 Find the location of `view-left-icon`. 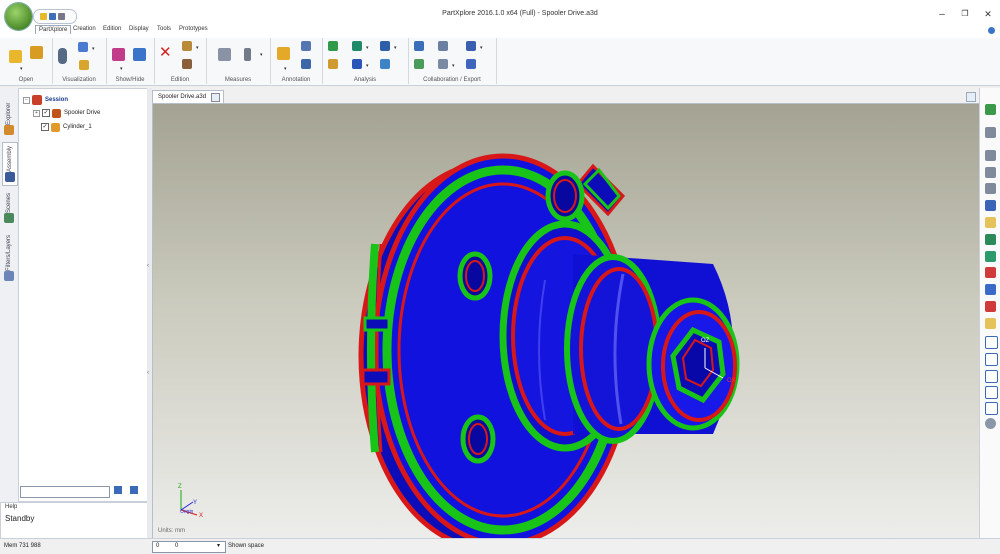

view-left-icon is located at coordinates (990, 256).